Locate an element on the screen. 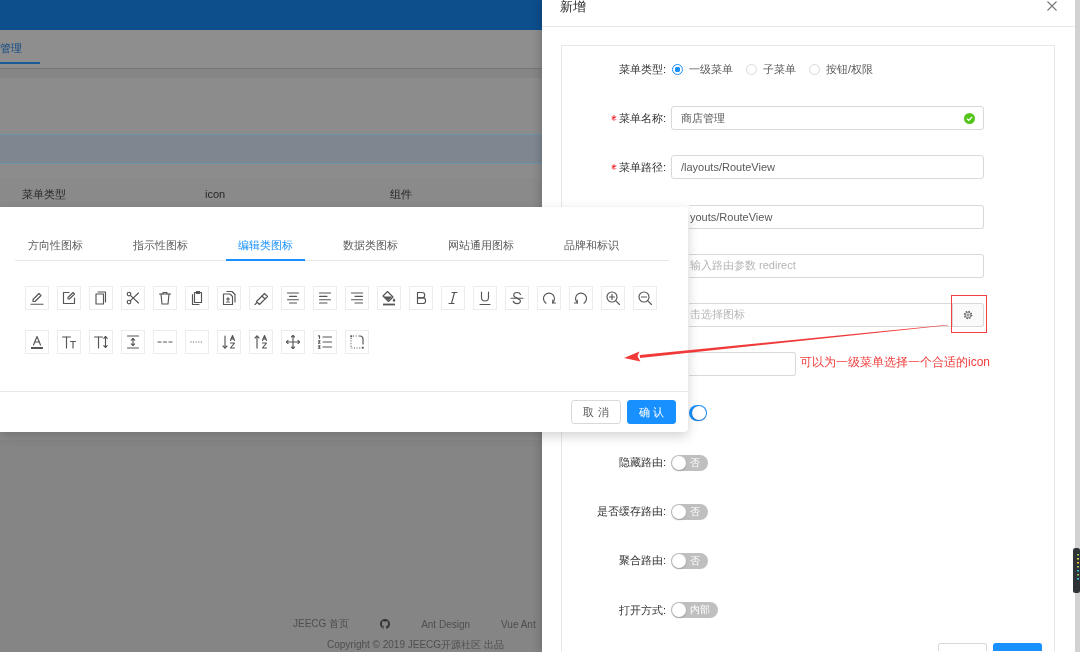 This screenshot has width=1080, height=652. github-icon is located at coordinates (385, 624).